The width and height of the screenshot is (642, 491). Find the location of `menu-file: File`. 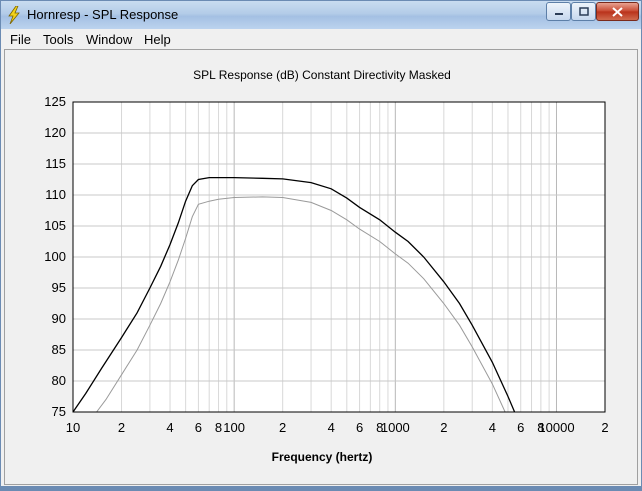

menu-file: File is located at coordinates (20, 39).